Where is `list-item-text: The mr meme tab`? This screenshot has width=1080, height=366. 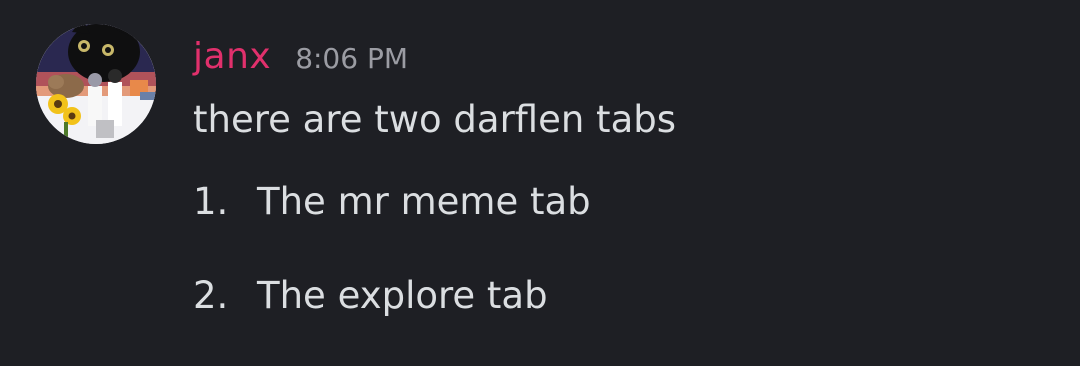
list-item-text: The mr meme tab is located at coordinates (424, 201).